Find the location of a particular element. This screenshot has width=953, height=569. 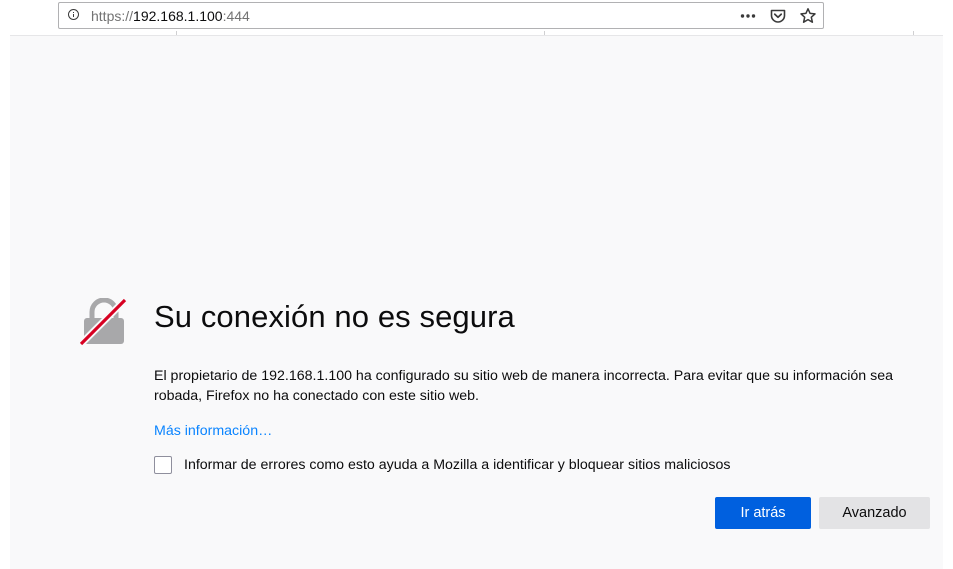

go-back-button: Ir atrás is located at coordinates (763, 513).